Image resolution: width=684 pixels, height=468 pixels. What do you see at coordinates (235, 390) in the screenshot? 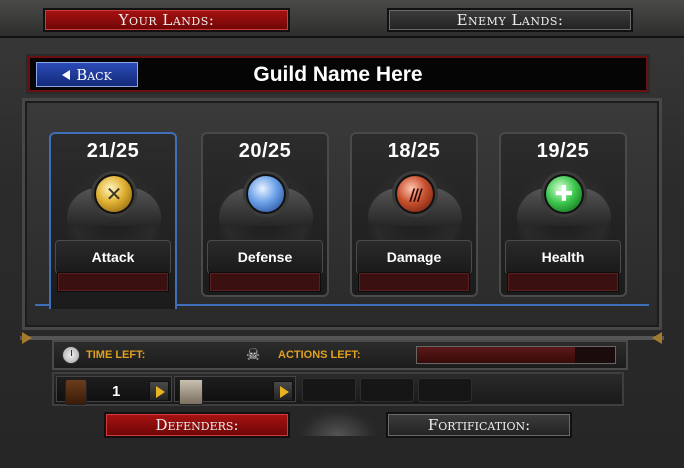
I see `fortification-slot` at bounding box center [235, 390].